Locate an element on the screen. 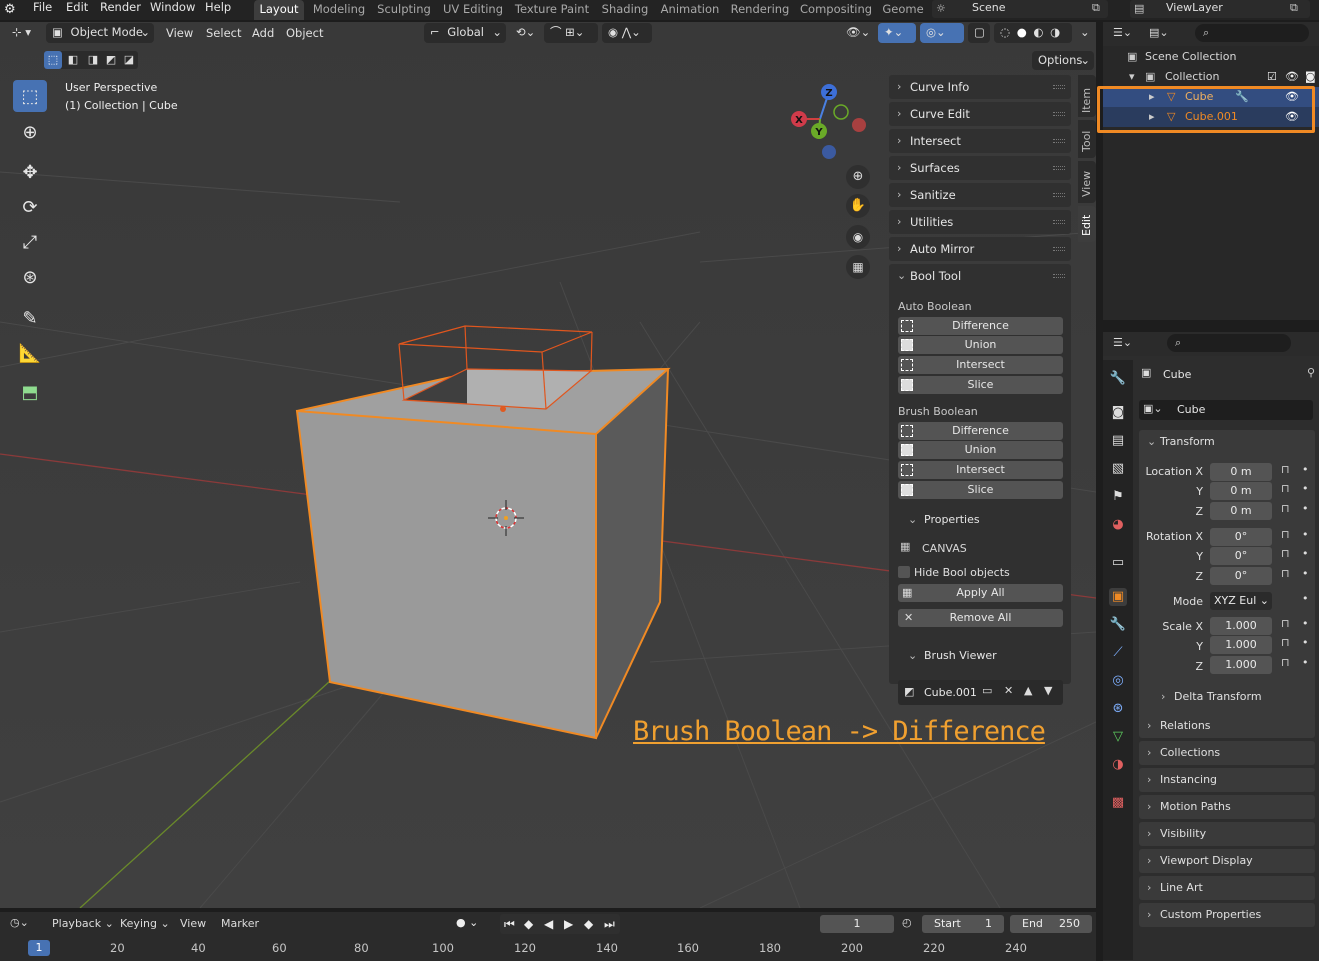  monitor-icon: ▭ is located at coordinates (987, 690).